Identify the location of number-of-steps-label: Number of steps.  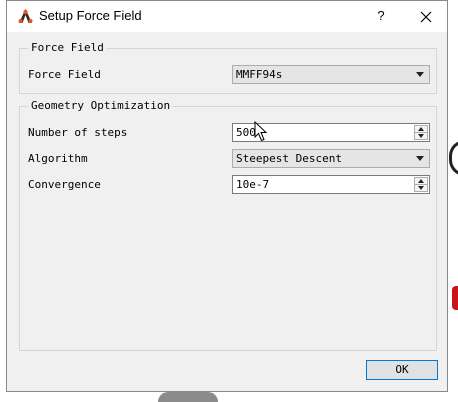
(78, 132).